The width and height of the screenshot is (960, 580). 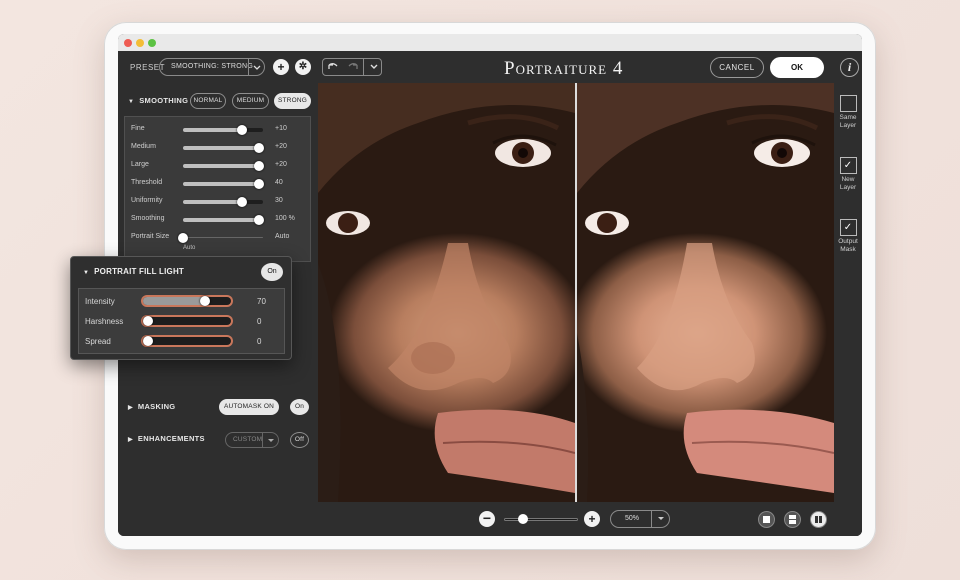 I want to click on gear-icon: ✲, so click(x=303, y=67).